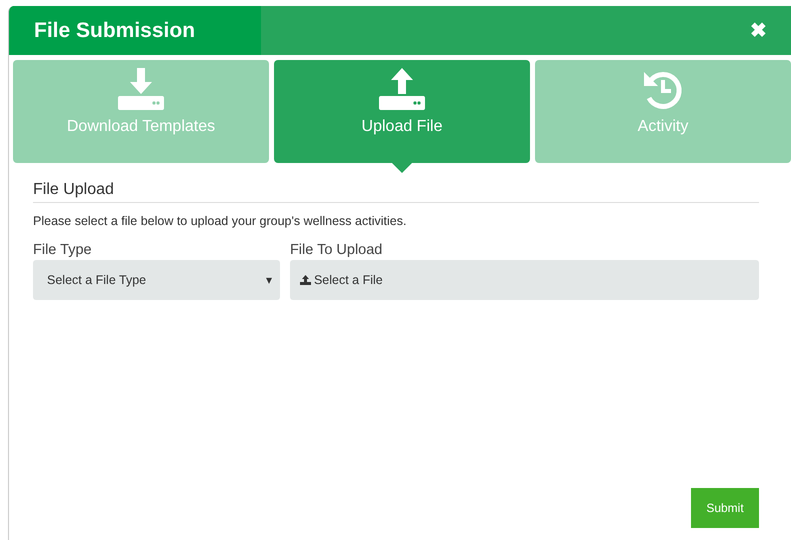 The image size is (791, 540). What do you see at coordinates (337, 250) in the screenshot?
I see `field-label: File To Upload` at bounding box center [337, 250].